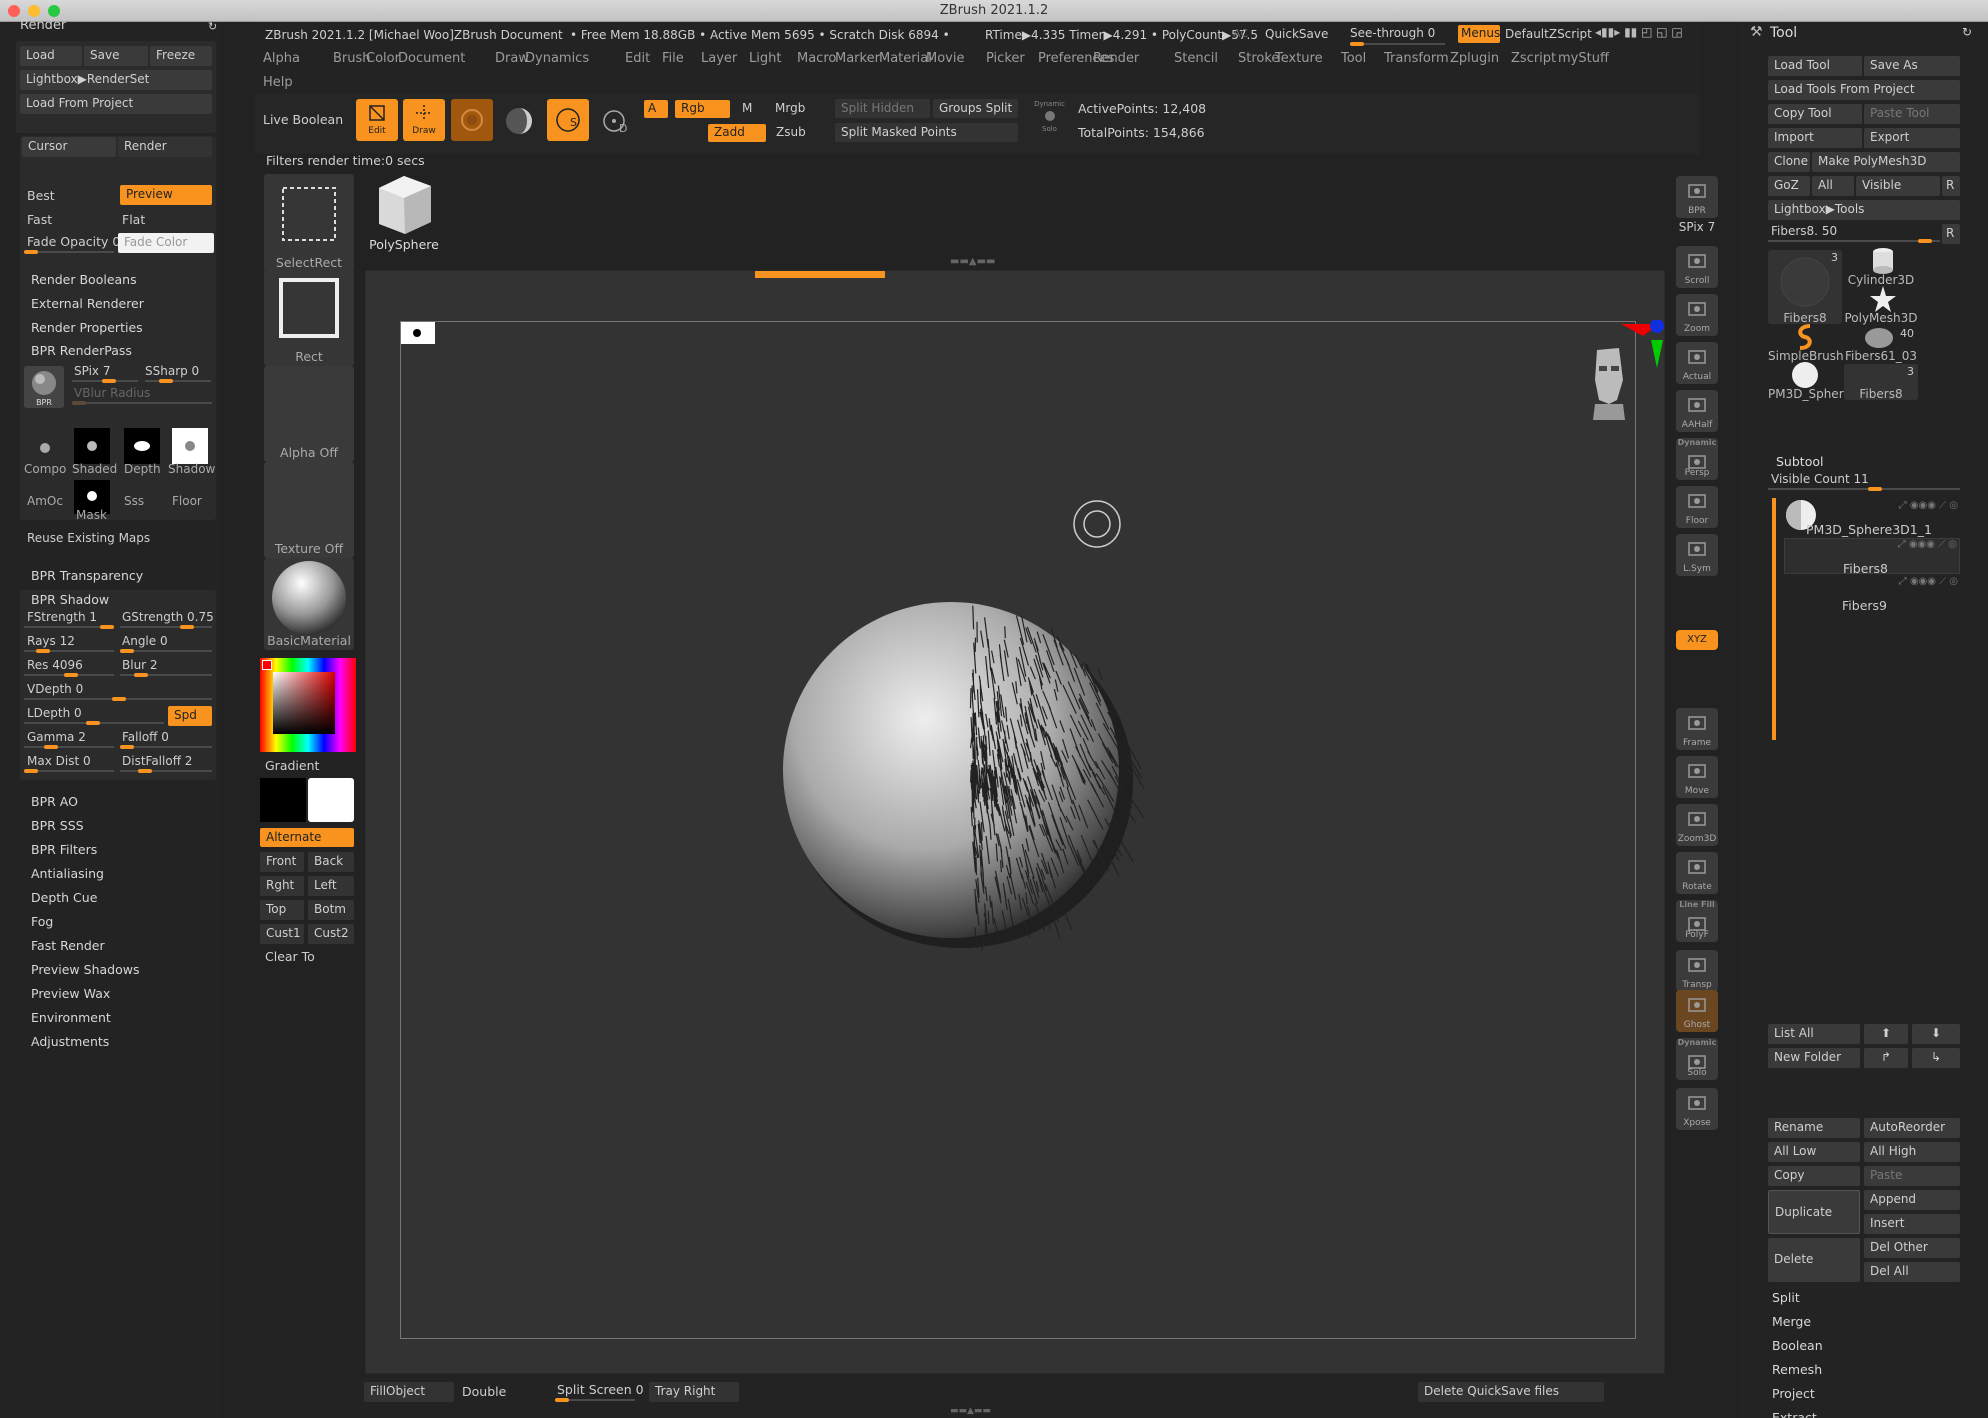 The image size is (1988, 1418). Describe the element at coordinates (1697, 921) in the screenshot. I see `shelf-polyf: Line Fill PolyF` at that location.